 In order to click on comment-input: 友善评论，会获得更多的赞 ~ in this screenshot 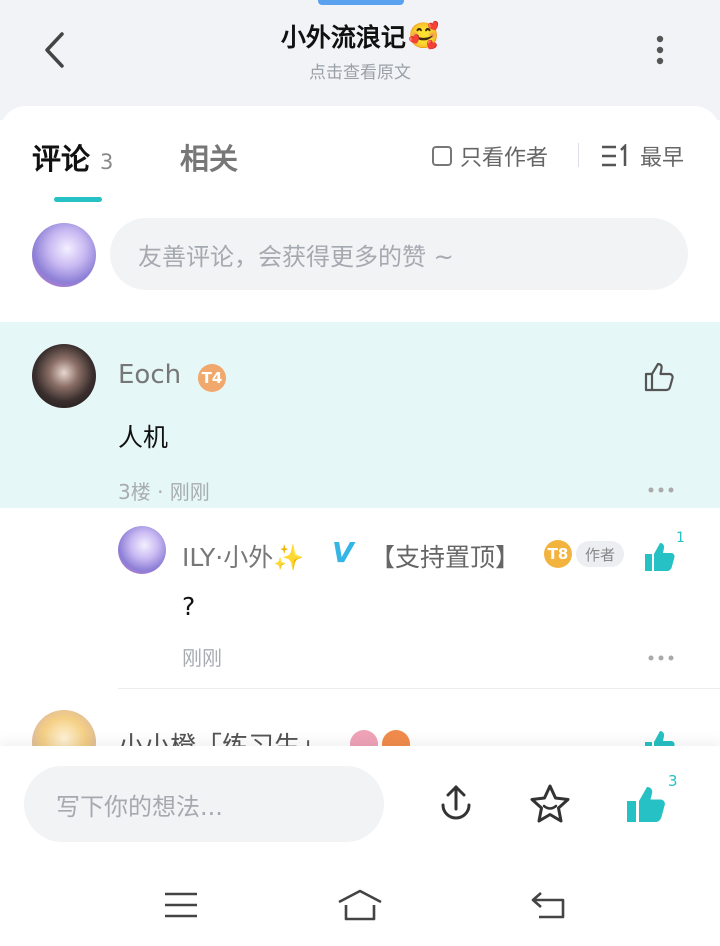, I will do `click(399, 254)`.